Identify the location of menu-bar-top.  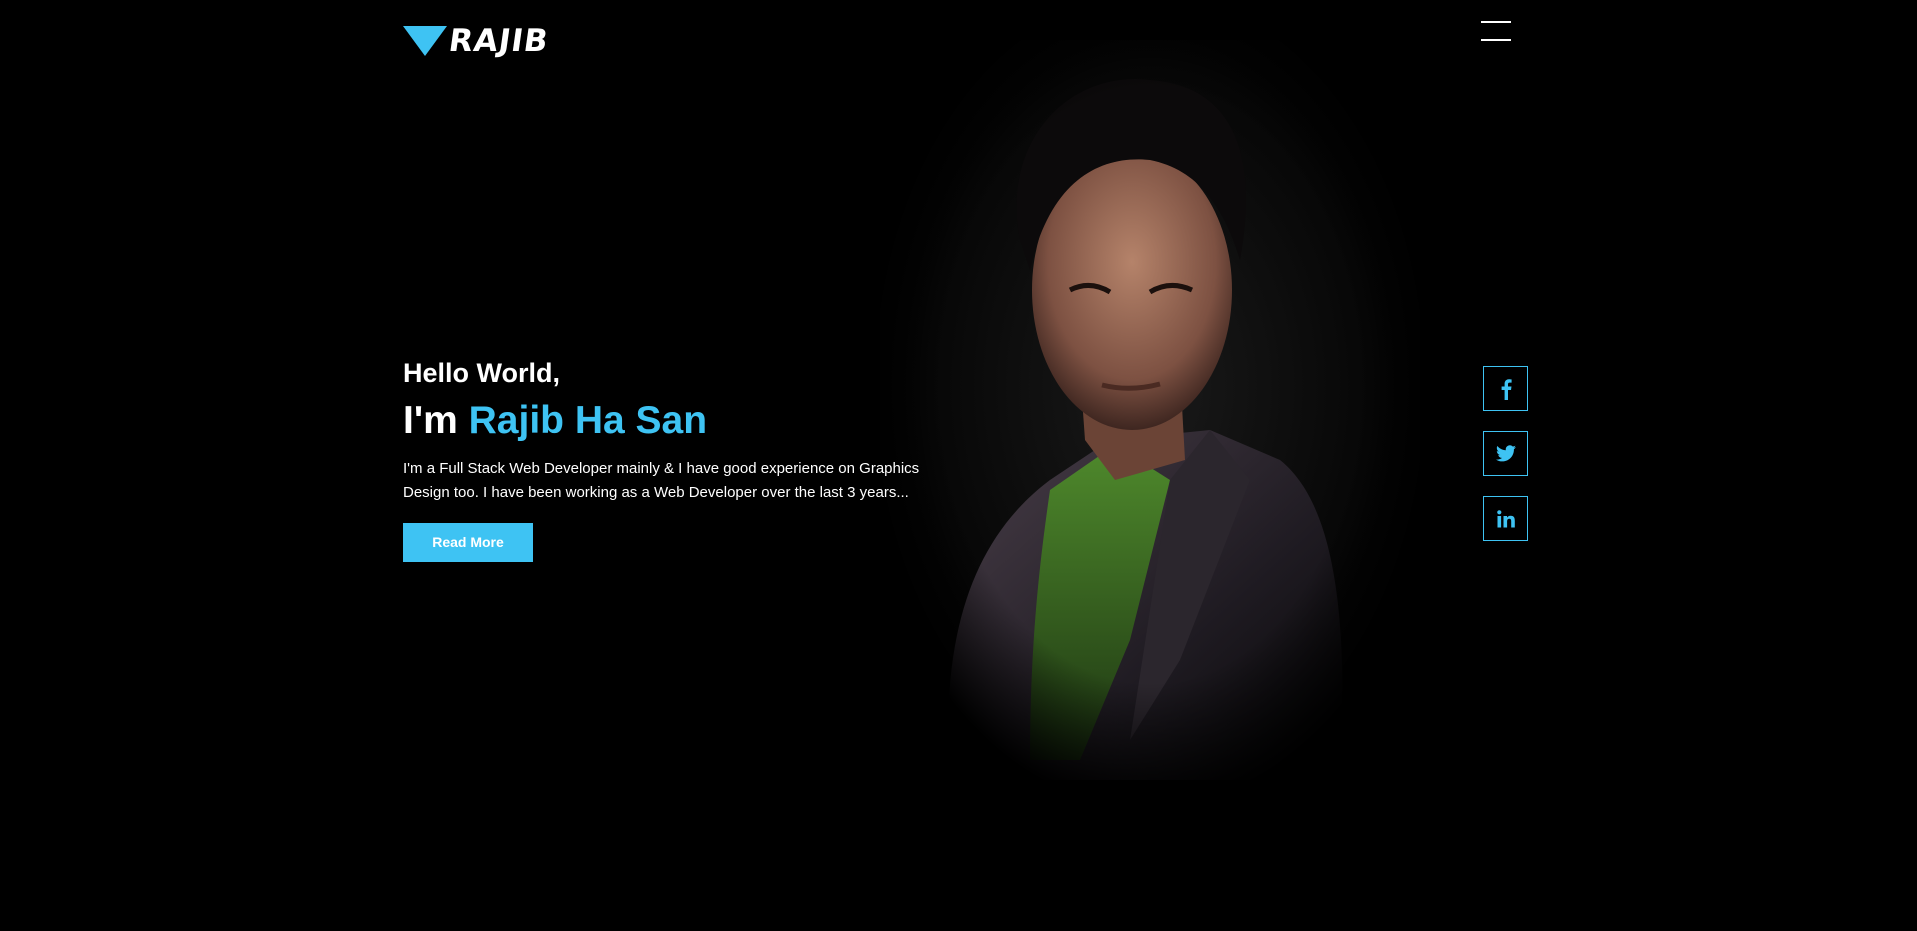
(1496, 22).